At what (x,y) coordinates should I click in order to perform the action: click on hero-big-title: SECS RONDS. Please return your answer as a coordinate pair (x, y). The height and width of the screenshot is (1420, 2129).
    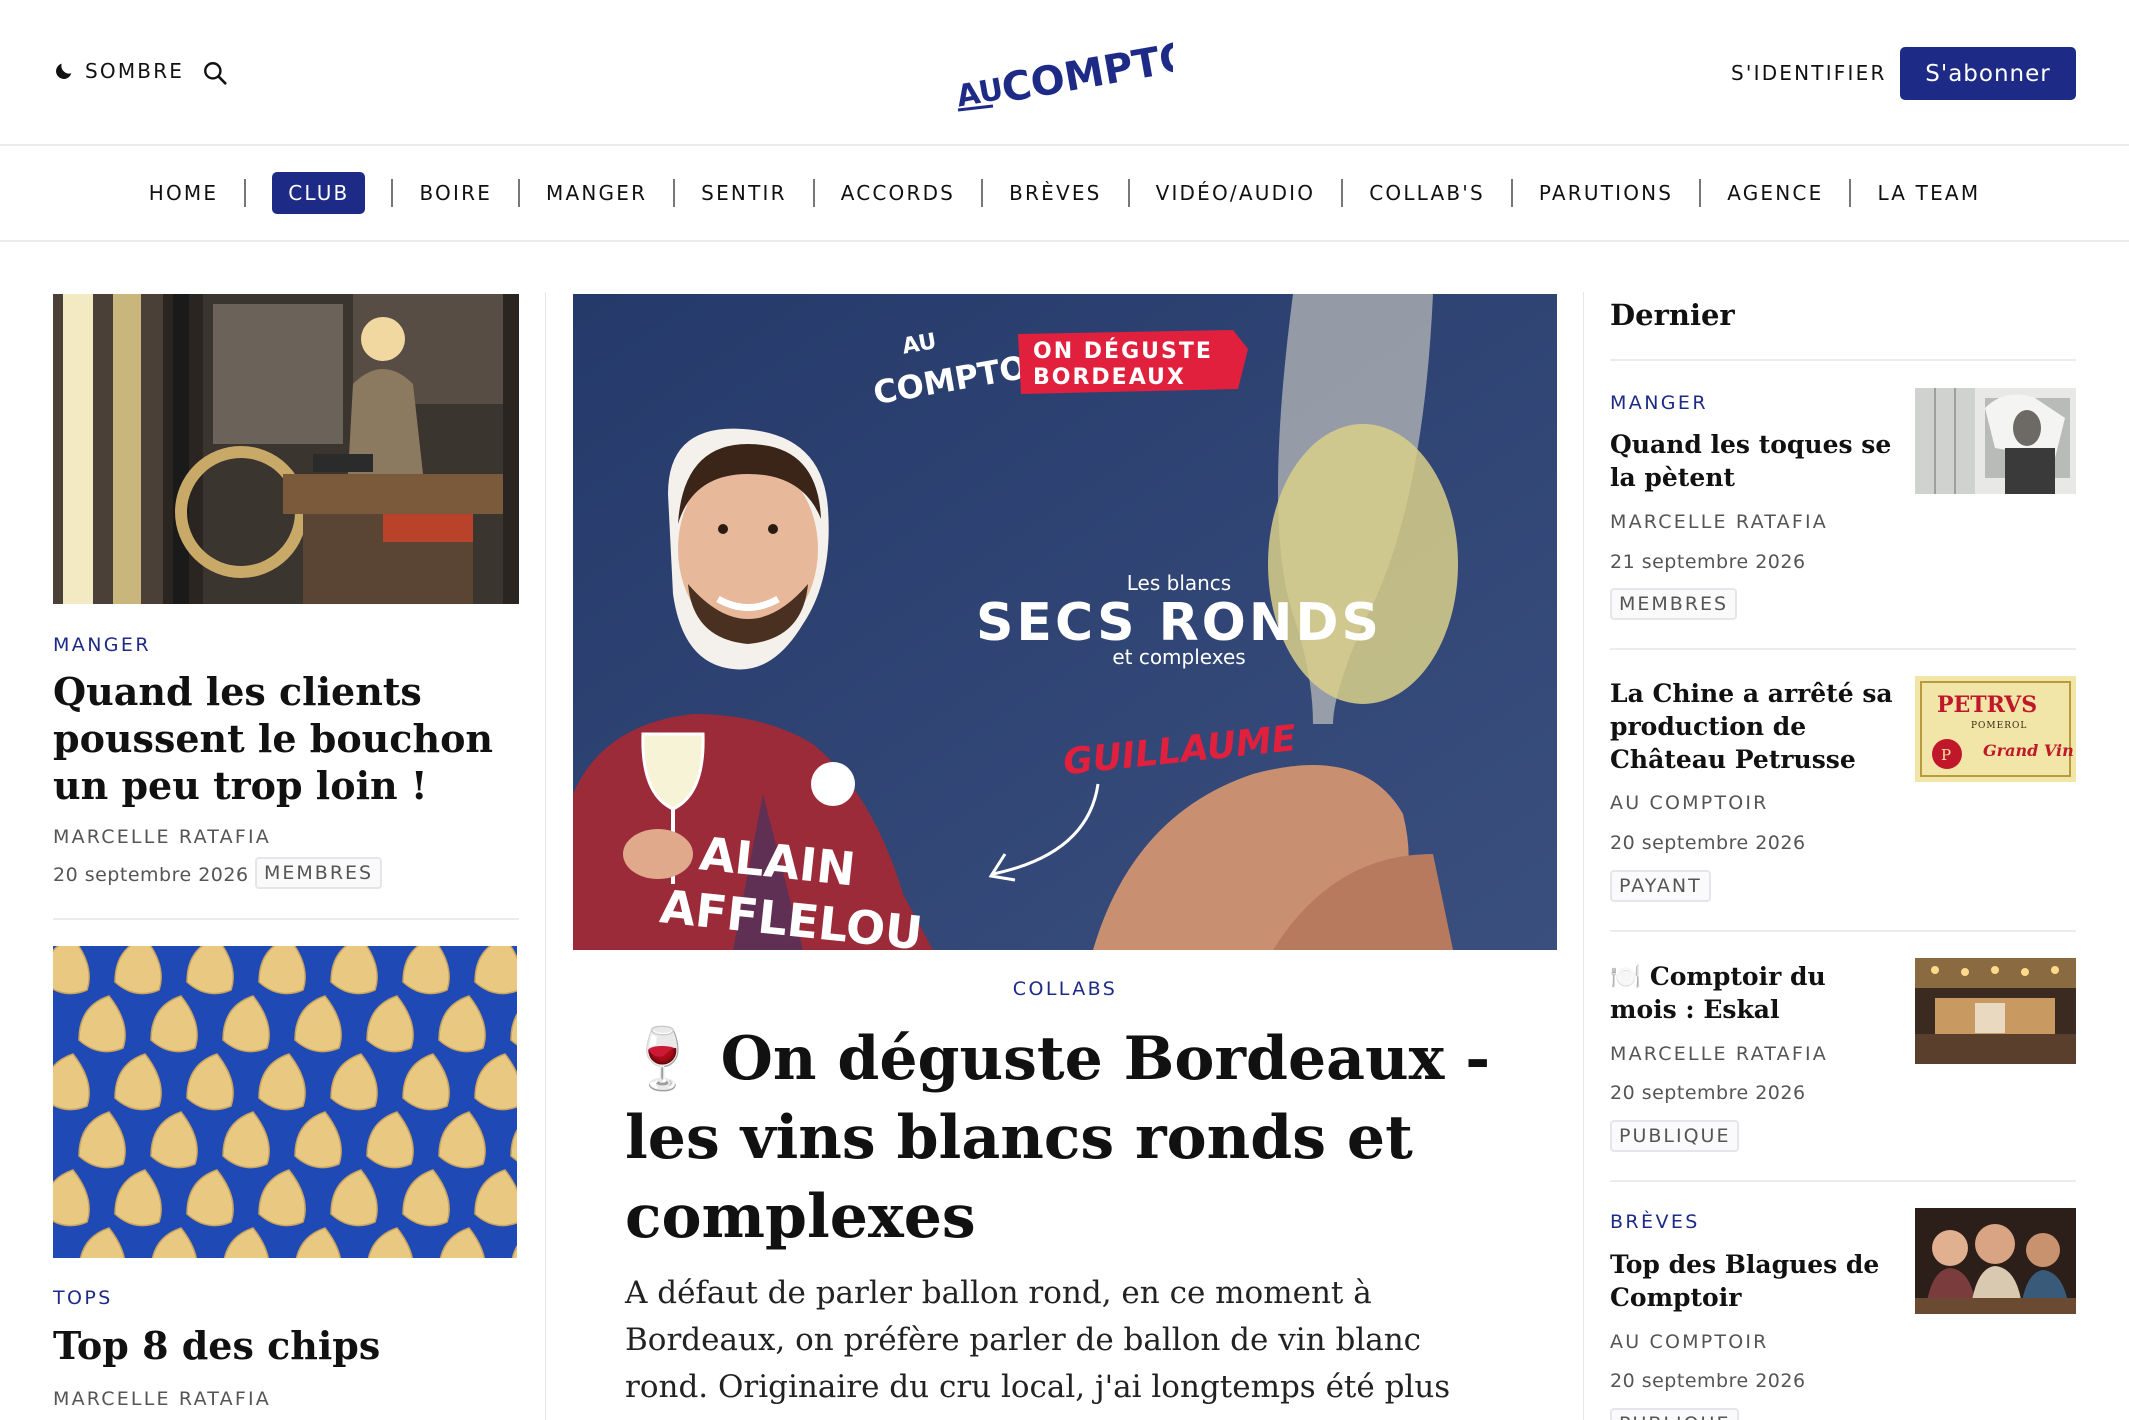
    Looking at the image, I should click on (1179, 623).